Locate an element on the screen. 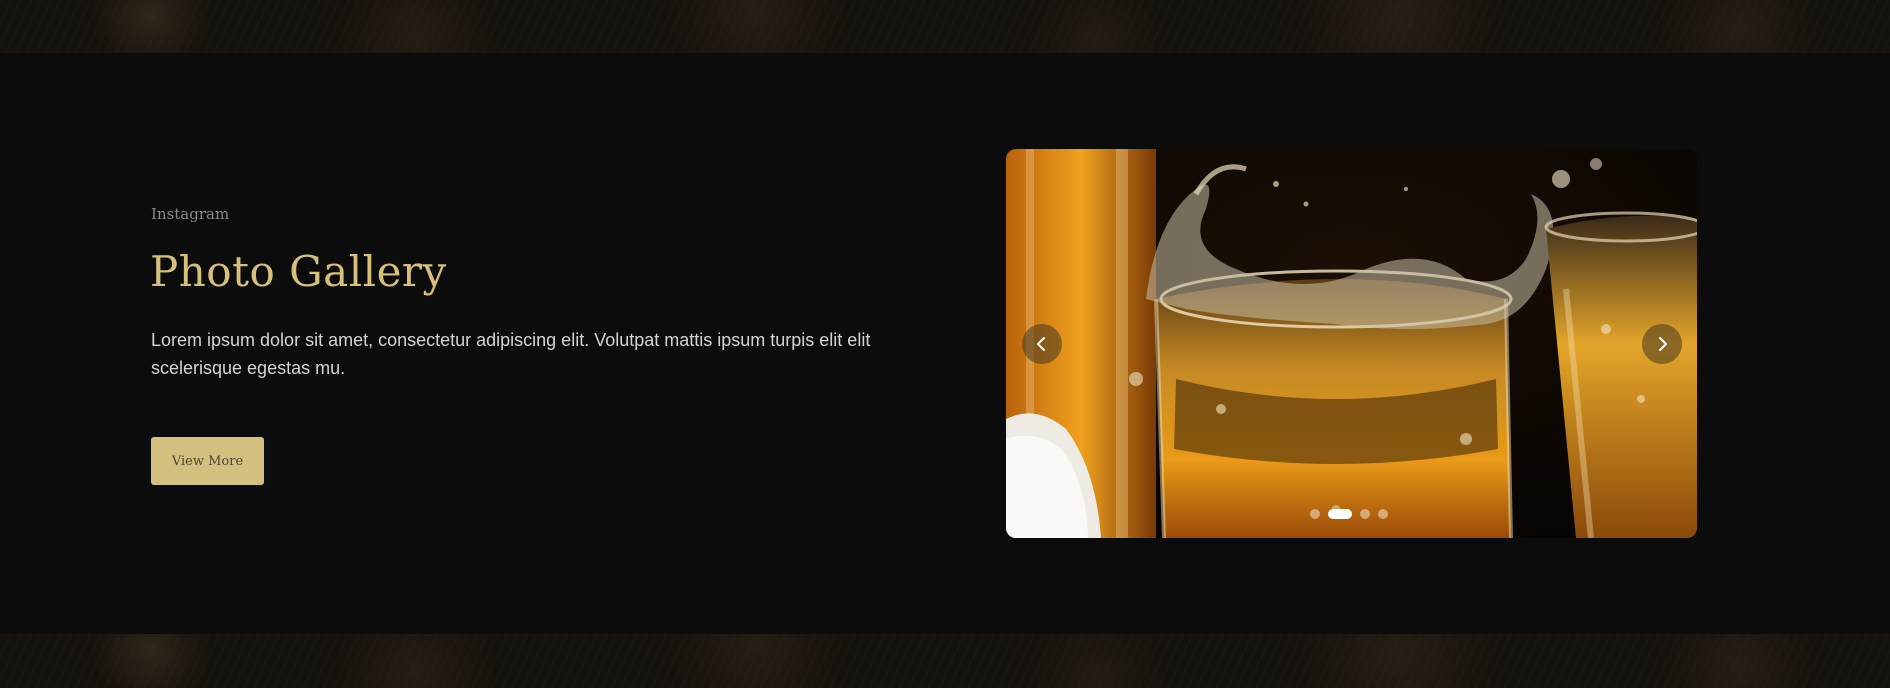  view-more-button: View More is located at coordinates (207, 461).